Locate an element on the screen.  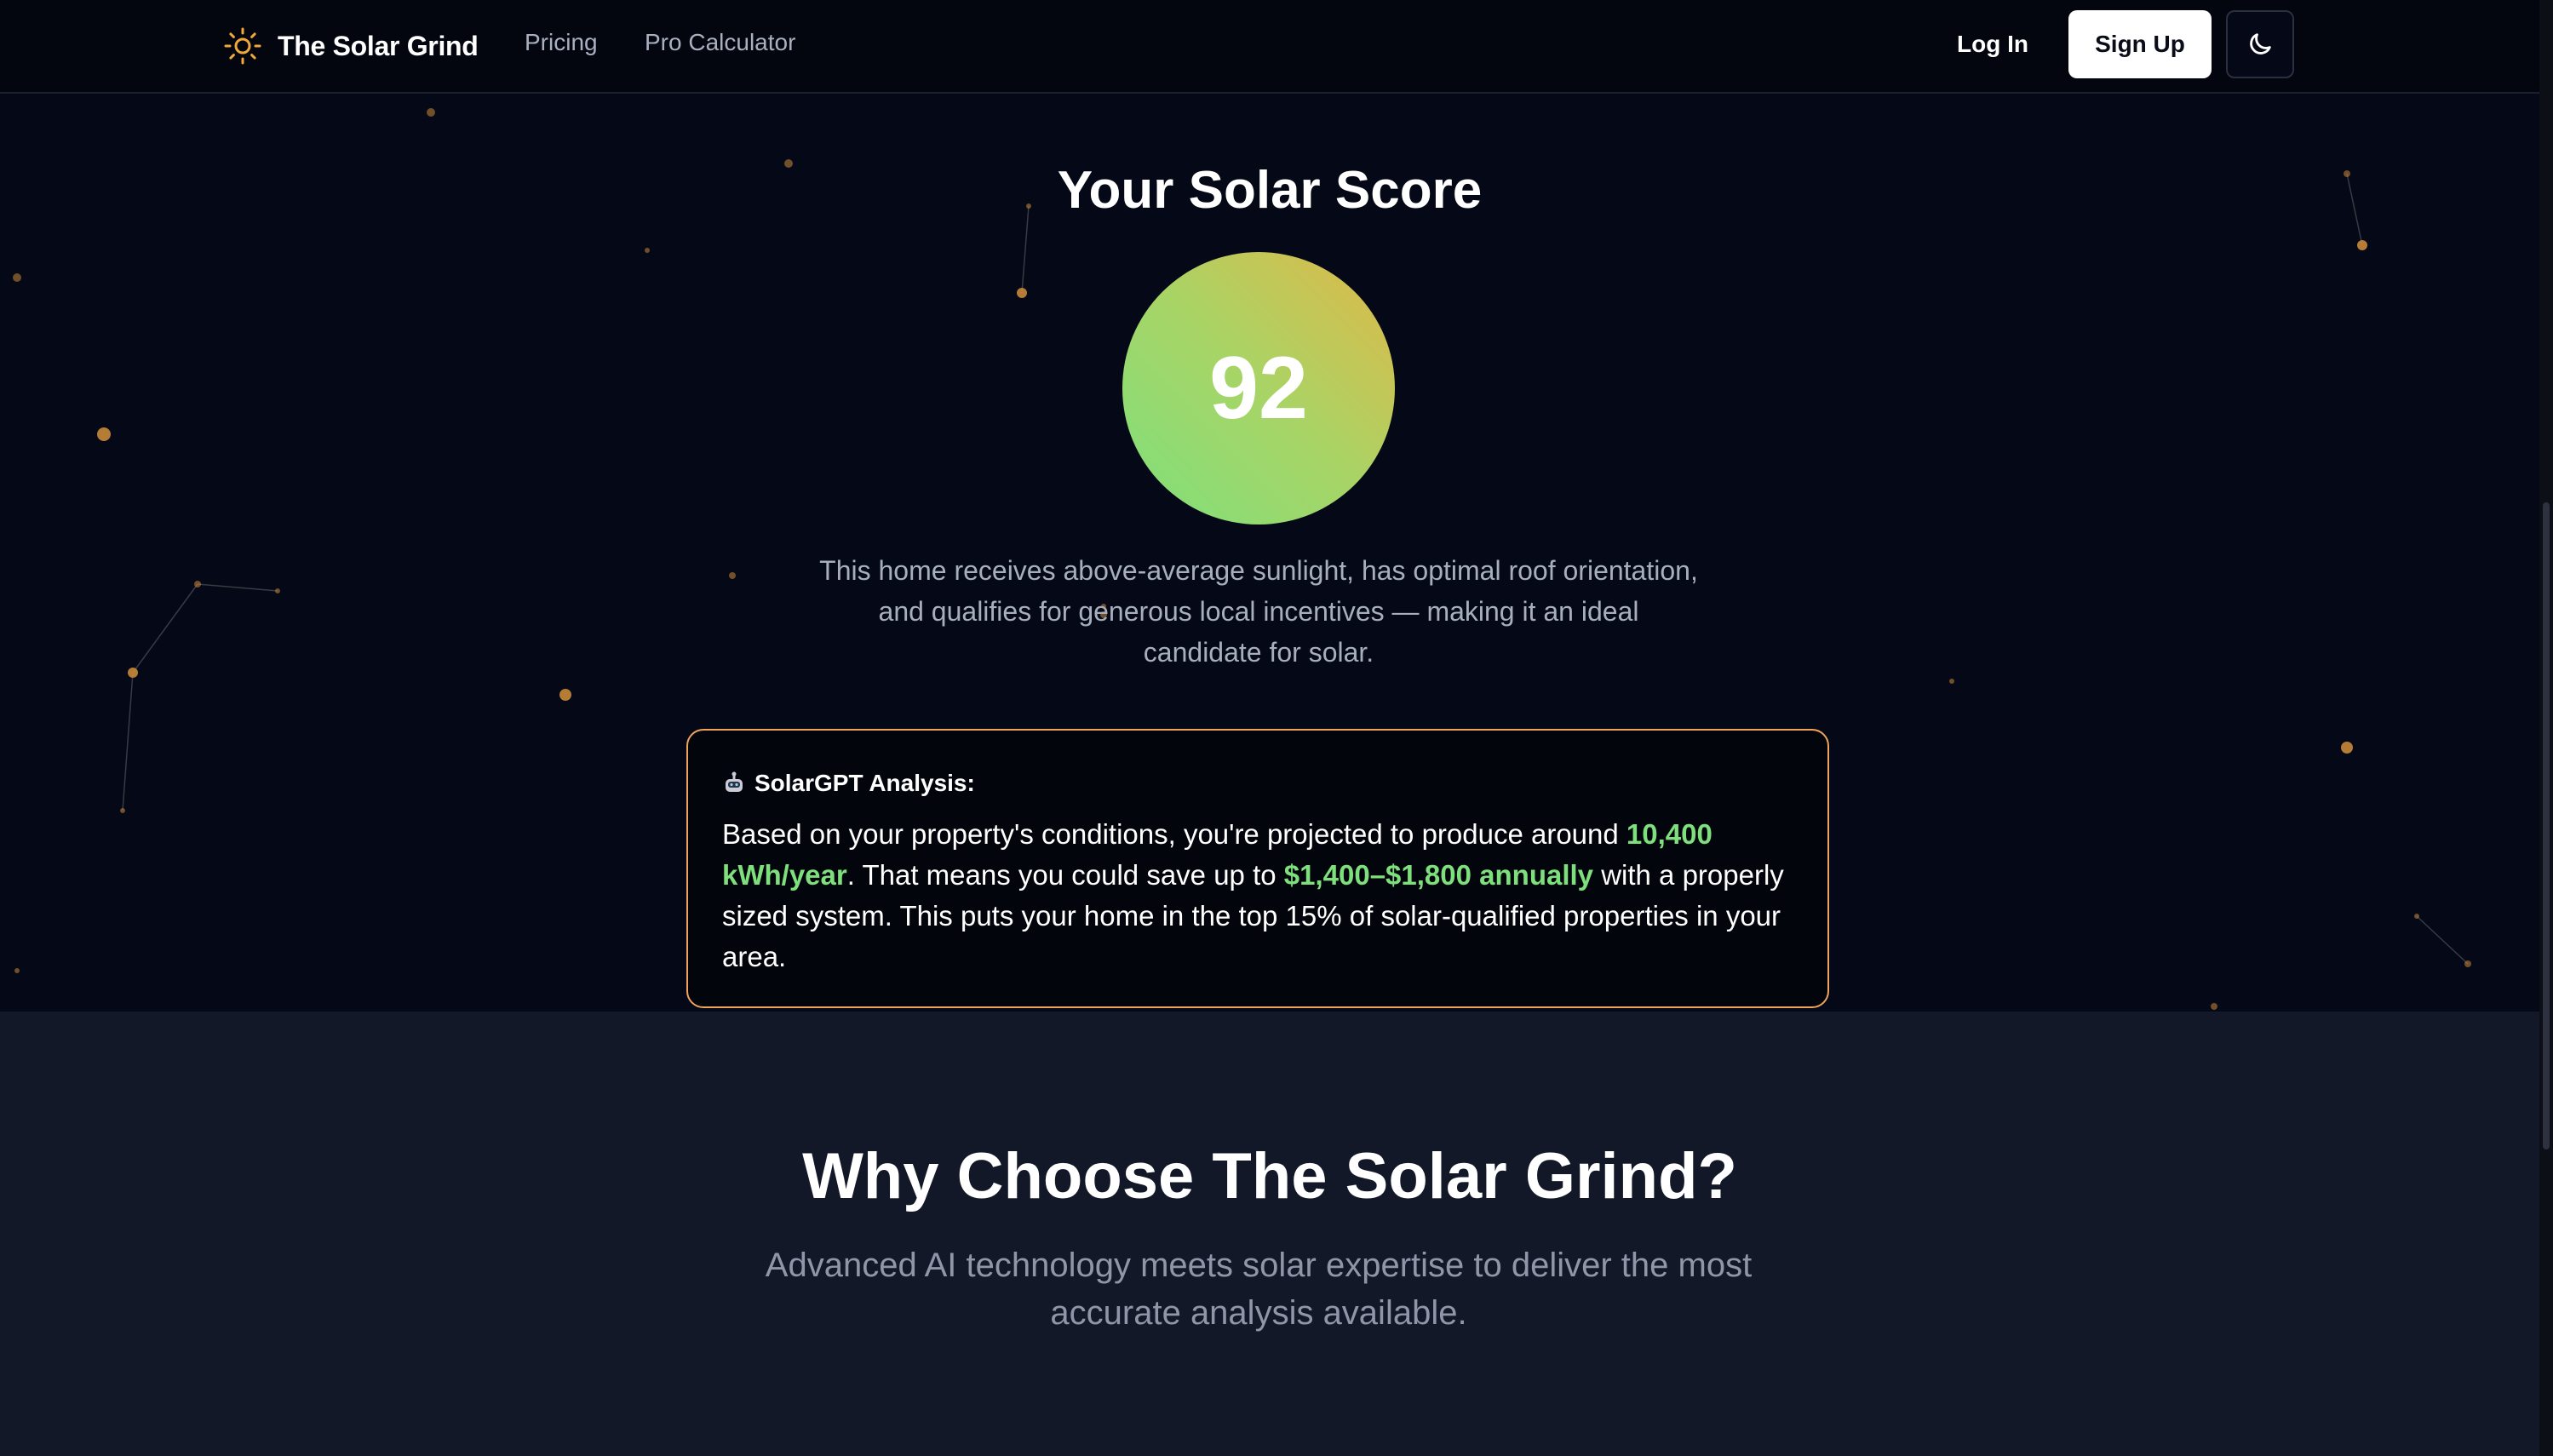
moon-icon is located at coordinates (2260, 44).